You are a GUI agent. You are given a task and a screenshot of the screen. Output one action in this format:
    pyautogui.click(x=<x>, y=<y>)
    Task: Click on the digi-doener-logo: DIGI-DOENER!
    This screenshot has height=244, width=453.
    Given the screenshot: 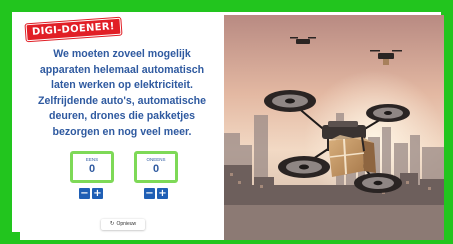 What is the action you would take?
    pyautogui.click(x=73, y=29)
    